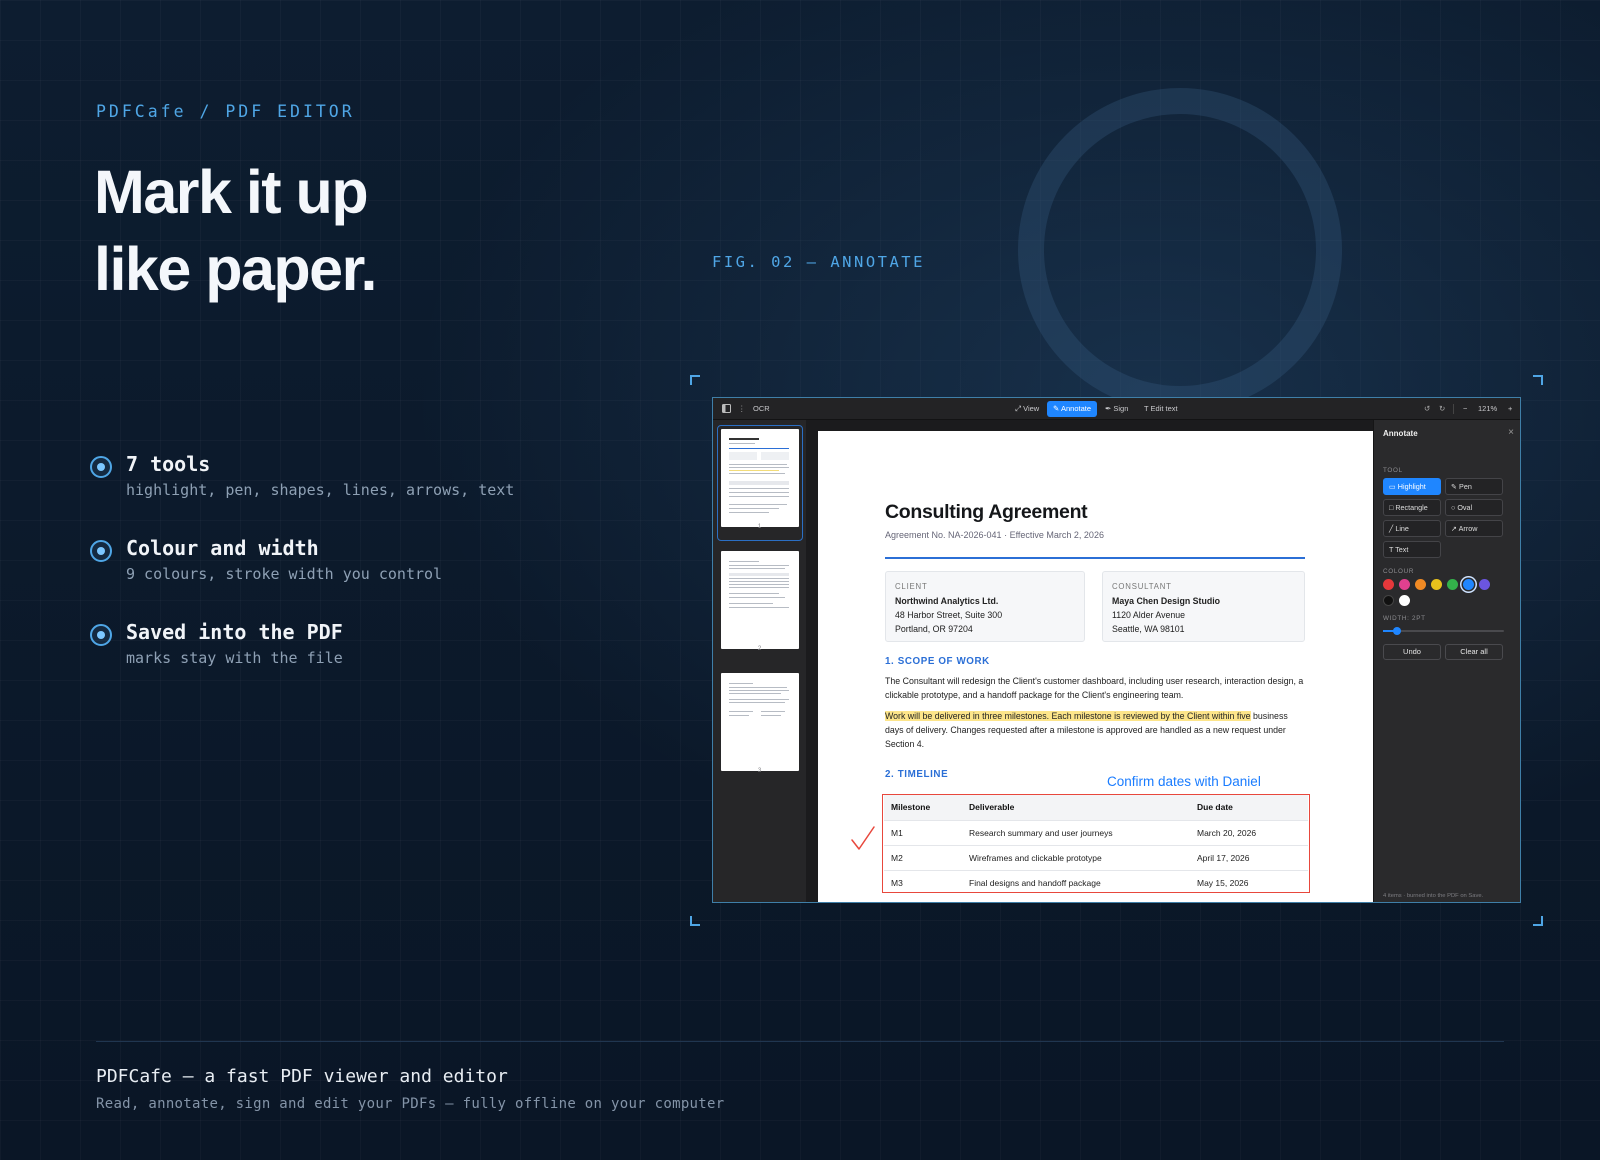 This screenshot has height=1160, width=1600. What do you see at coordinates (1388, 600) in the screenshot?
I see `colour-swatch-black` at bounding box center [1388, 600].